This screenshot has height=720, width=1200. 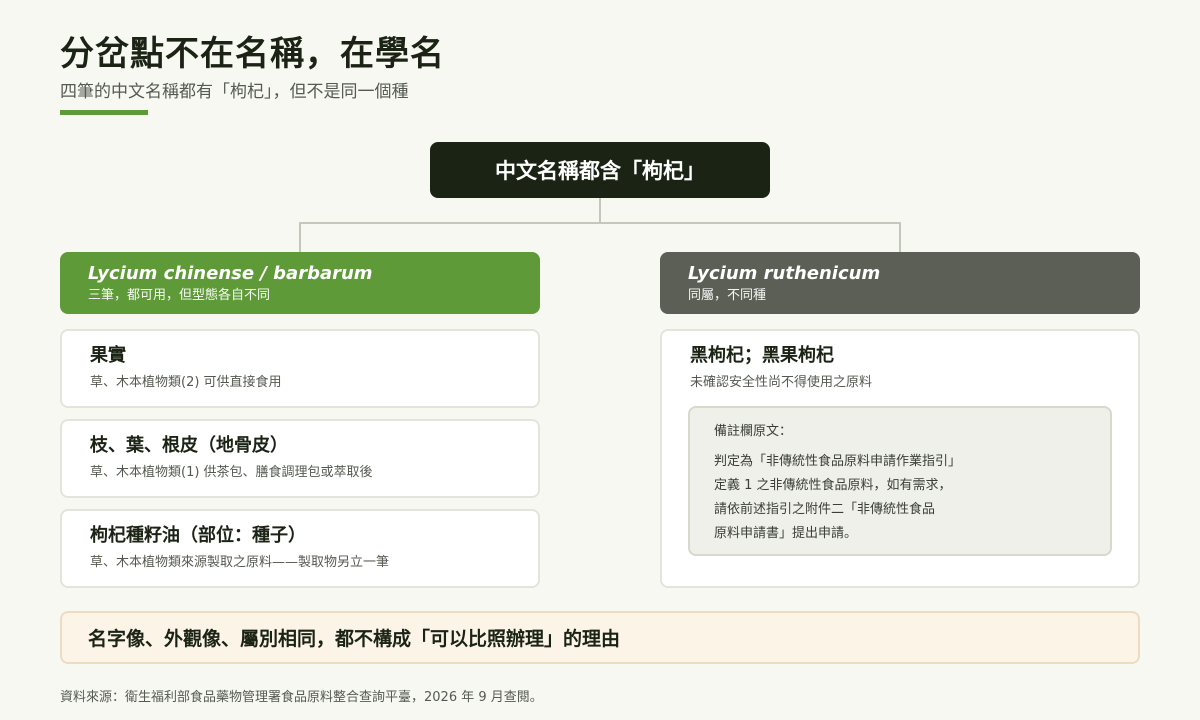 What do you see at coordinates (838, 461) in the screenshot?
I see `remark-line: 判定為「非傳統性食品原料申請作業指引」` at bounding box center [838, 461].